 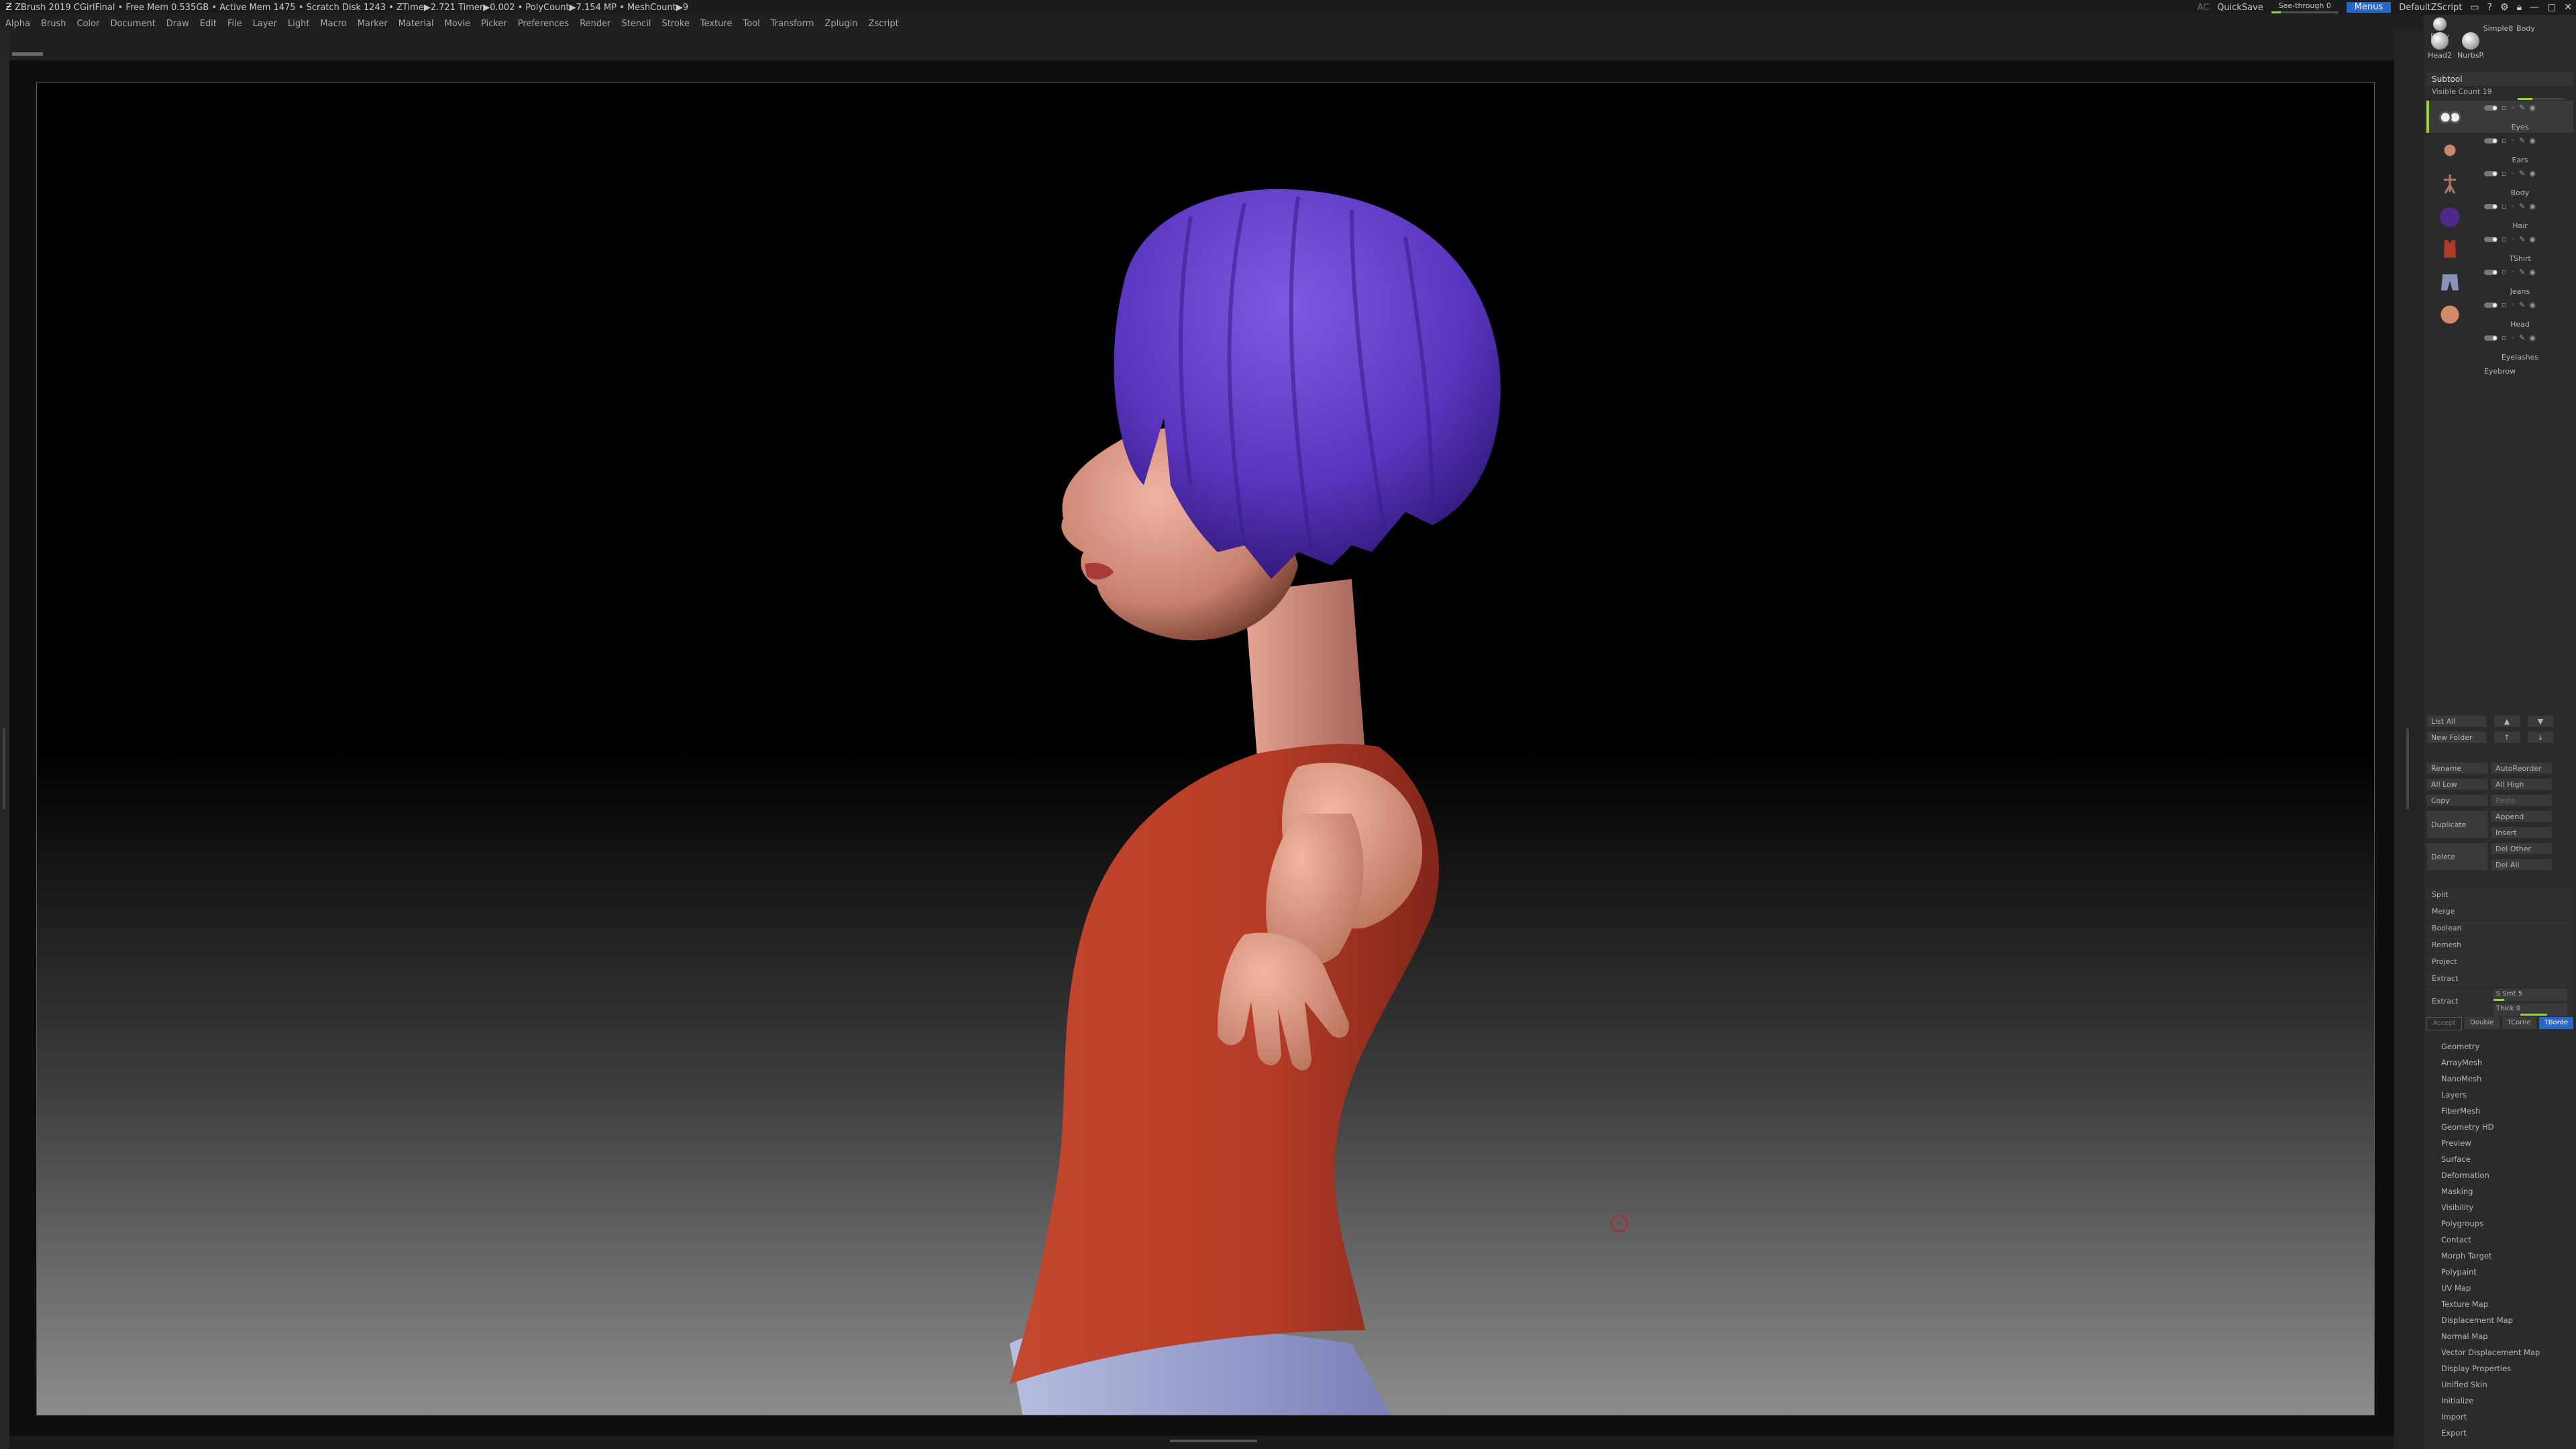 What do you see at coordinates (2506, 737) in the screenshot?
I see `move-up-icon: ↑` at bounding box center [2506, 737].